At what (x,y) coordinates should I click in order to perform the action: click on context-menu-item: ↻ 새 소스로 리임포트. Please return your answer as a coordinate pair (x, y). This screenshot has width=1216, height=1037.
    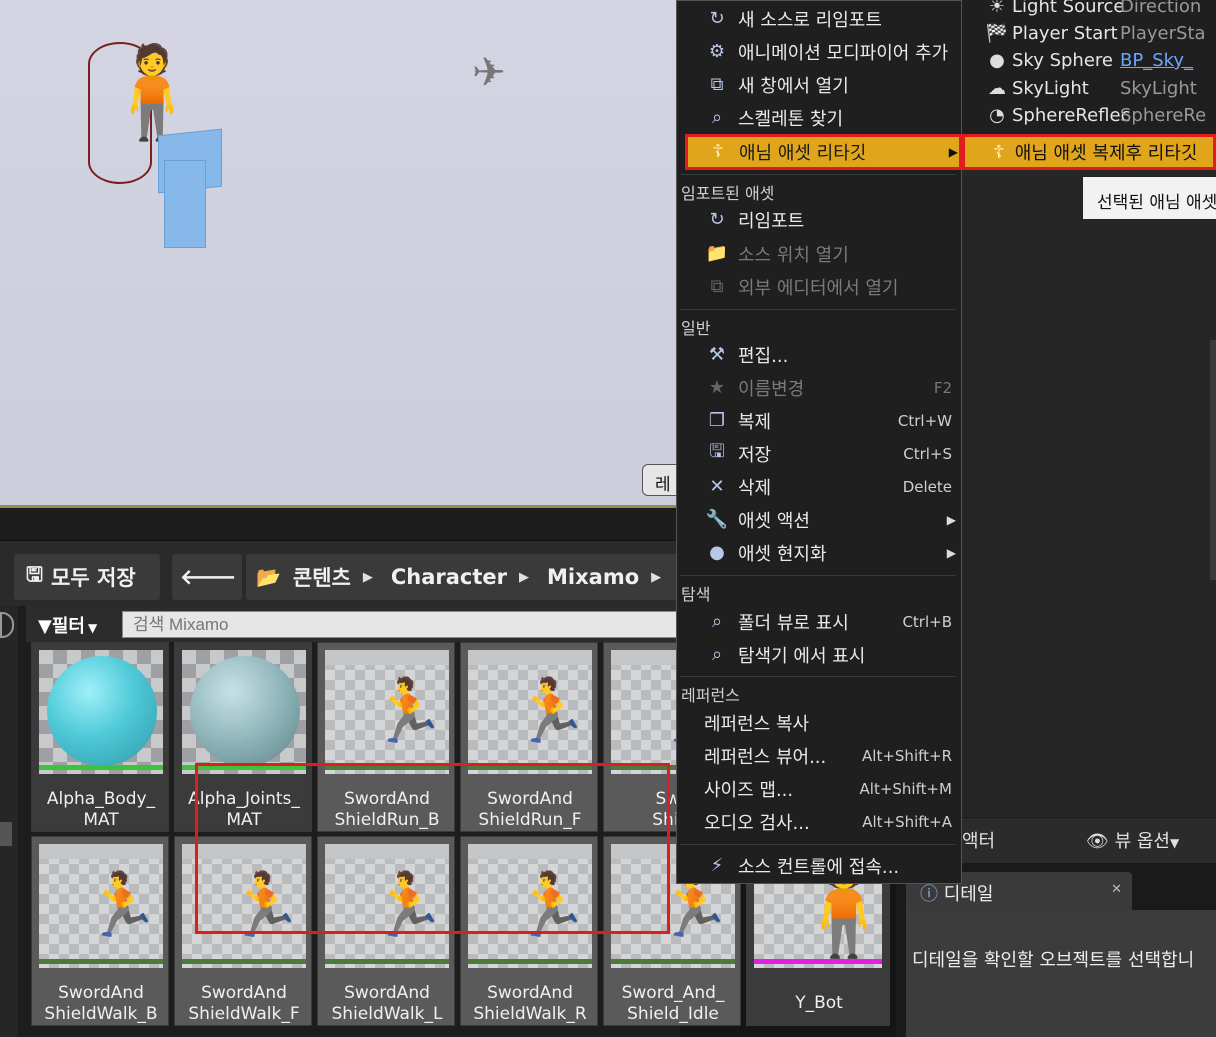
    Looking at the image, I should click on (818, 18).